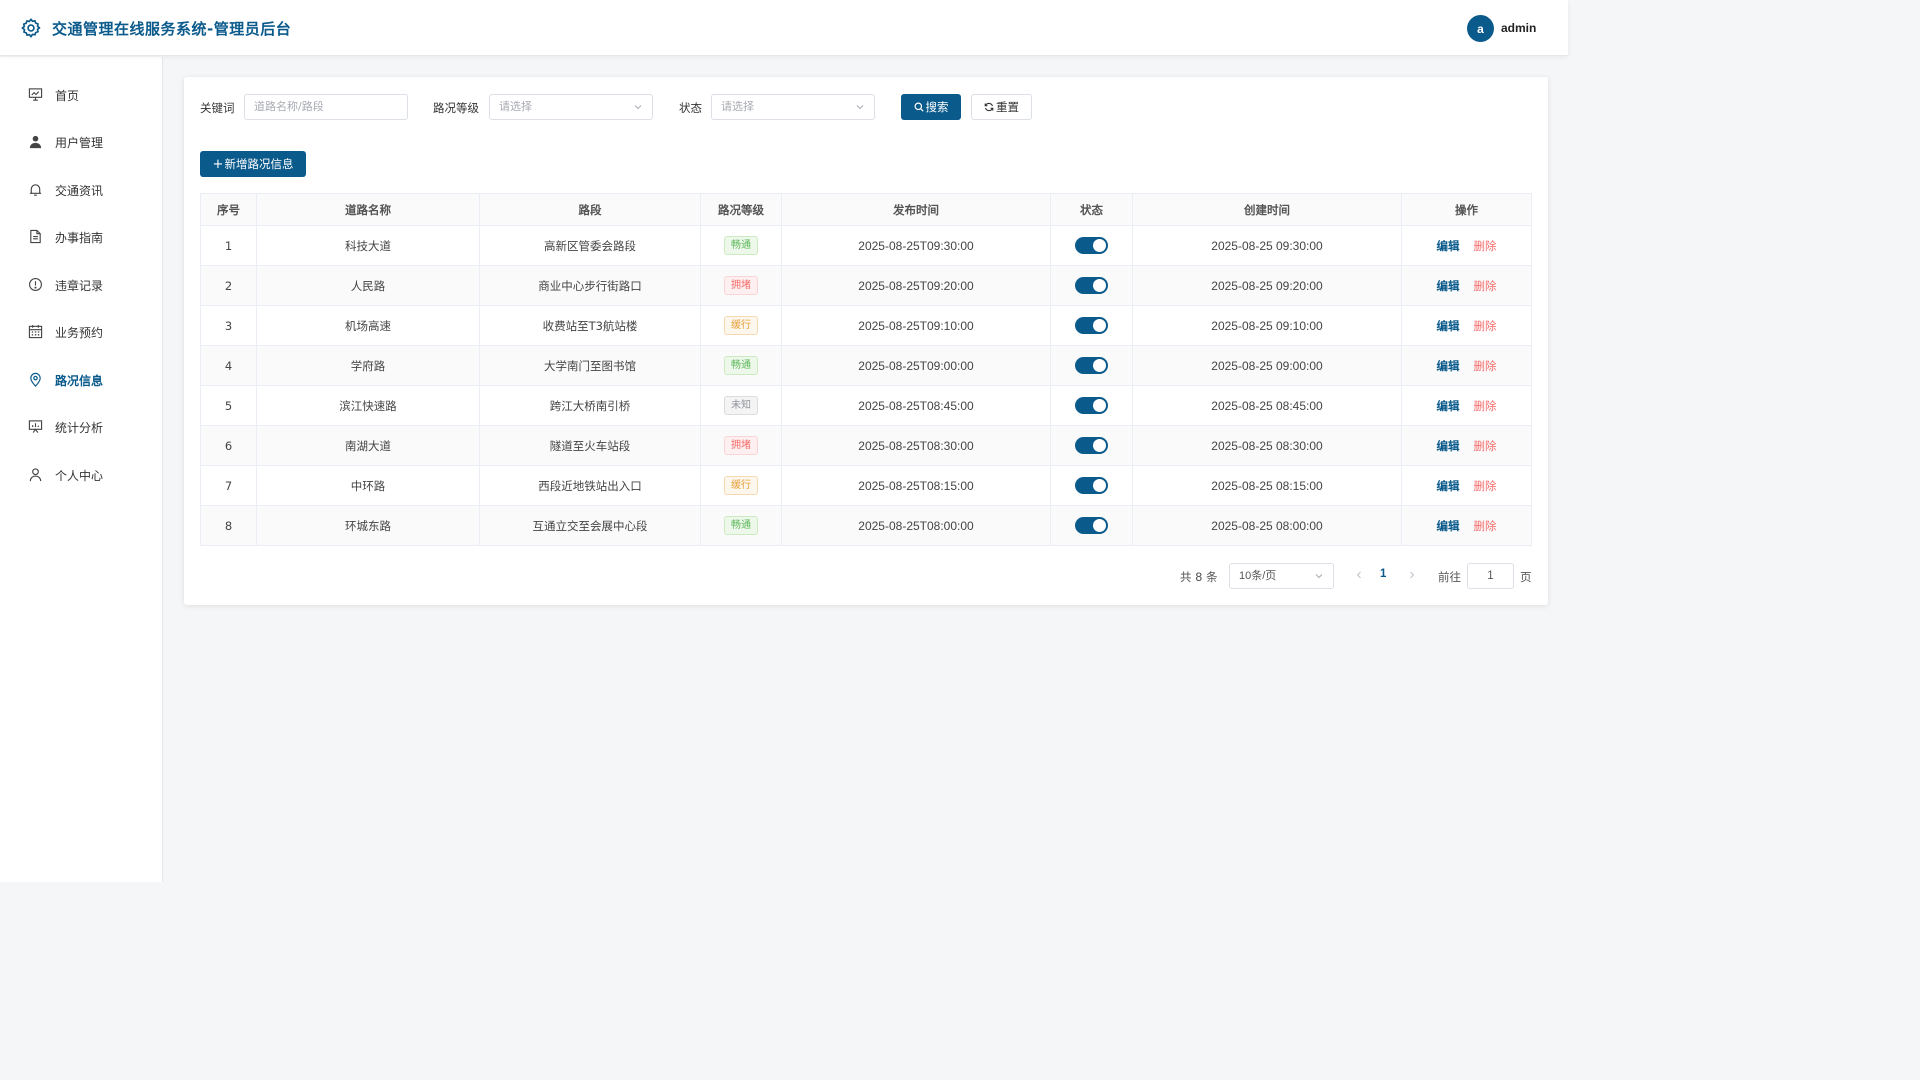 Image resolution: width=1920 pixels, height=1080 pixels. I want to click on sidebar-item-violations: 违章记录, so click(81, 284).